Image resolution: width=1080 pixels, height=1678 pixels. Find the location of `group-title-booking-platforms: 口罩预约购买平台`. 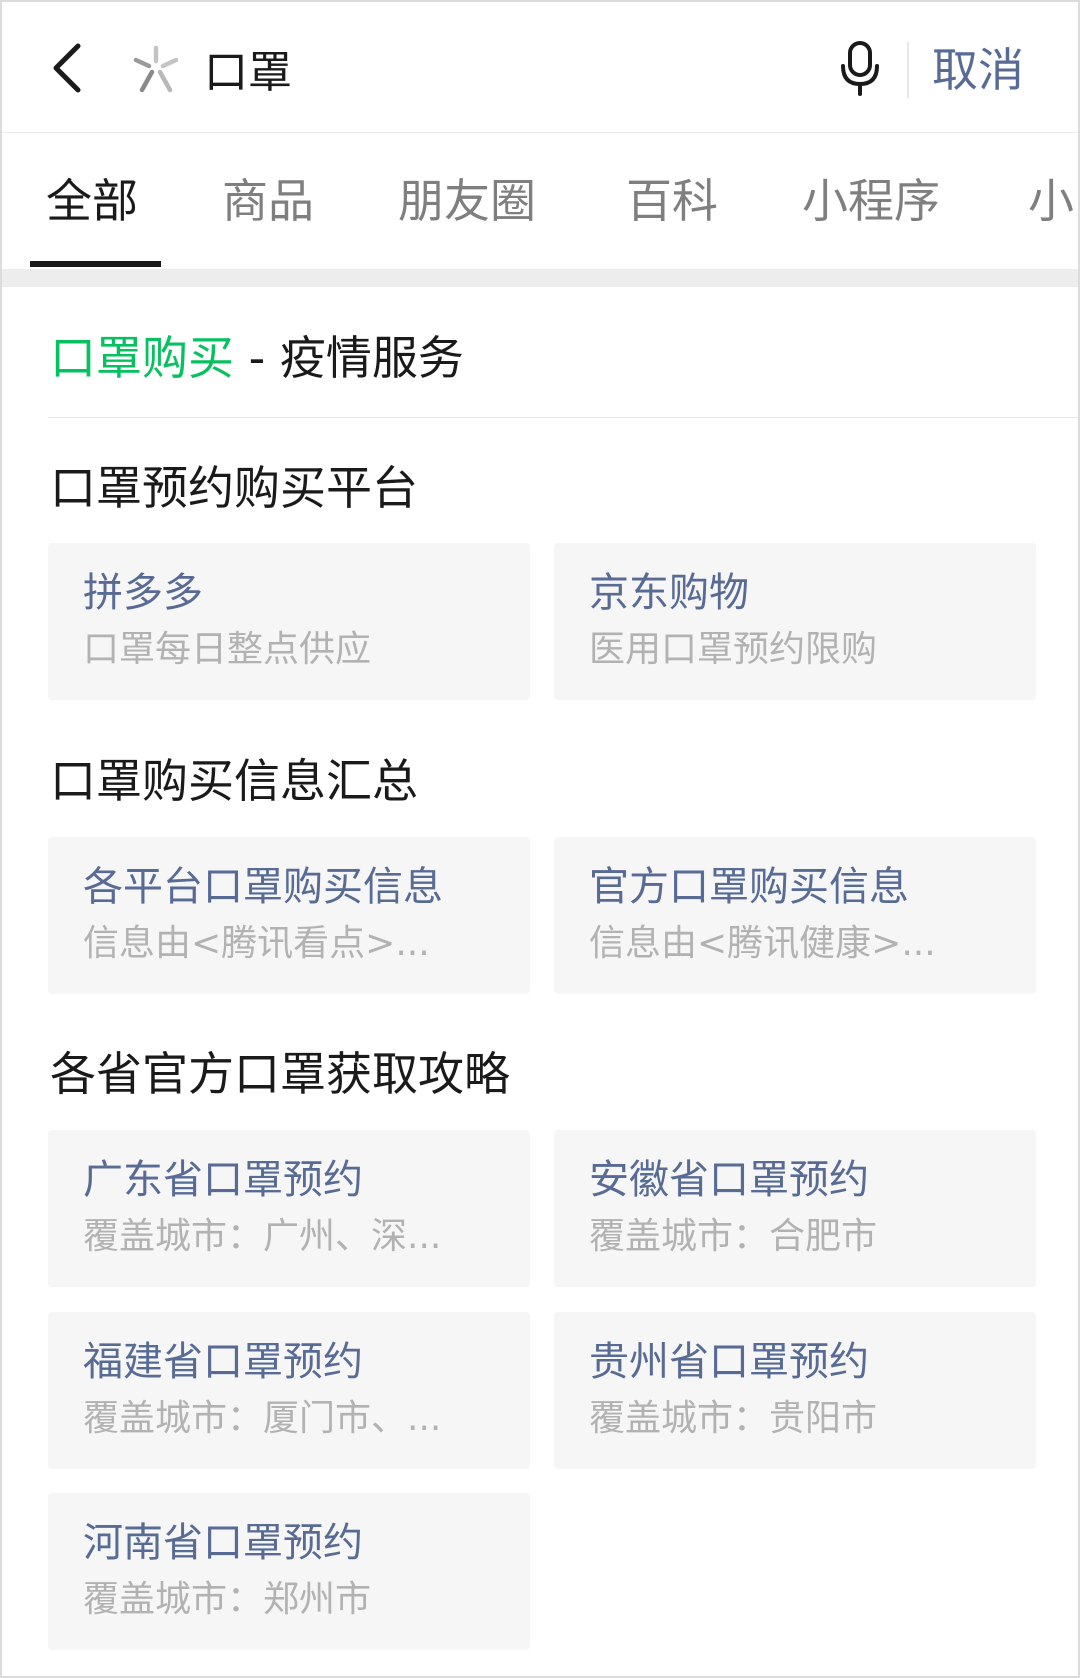

group-title-booking-platforms: 口罩预约购买平台 is located at coordinates (234, 488).